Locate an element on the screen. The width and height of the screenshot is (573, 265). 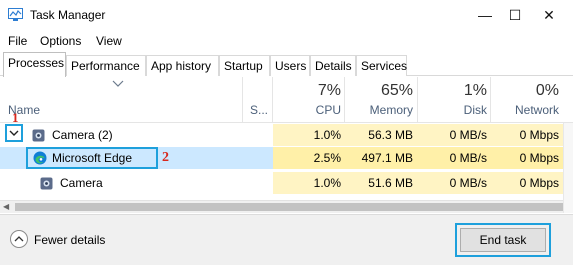
cpu-total-percent: 7% is located at coordinates (329, 90).